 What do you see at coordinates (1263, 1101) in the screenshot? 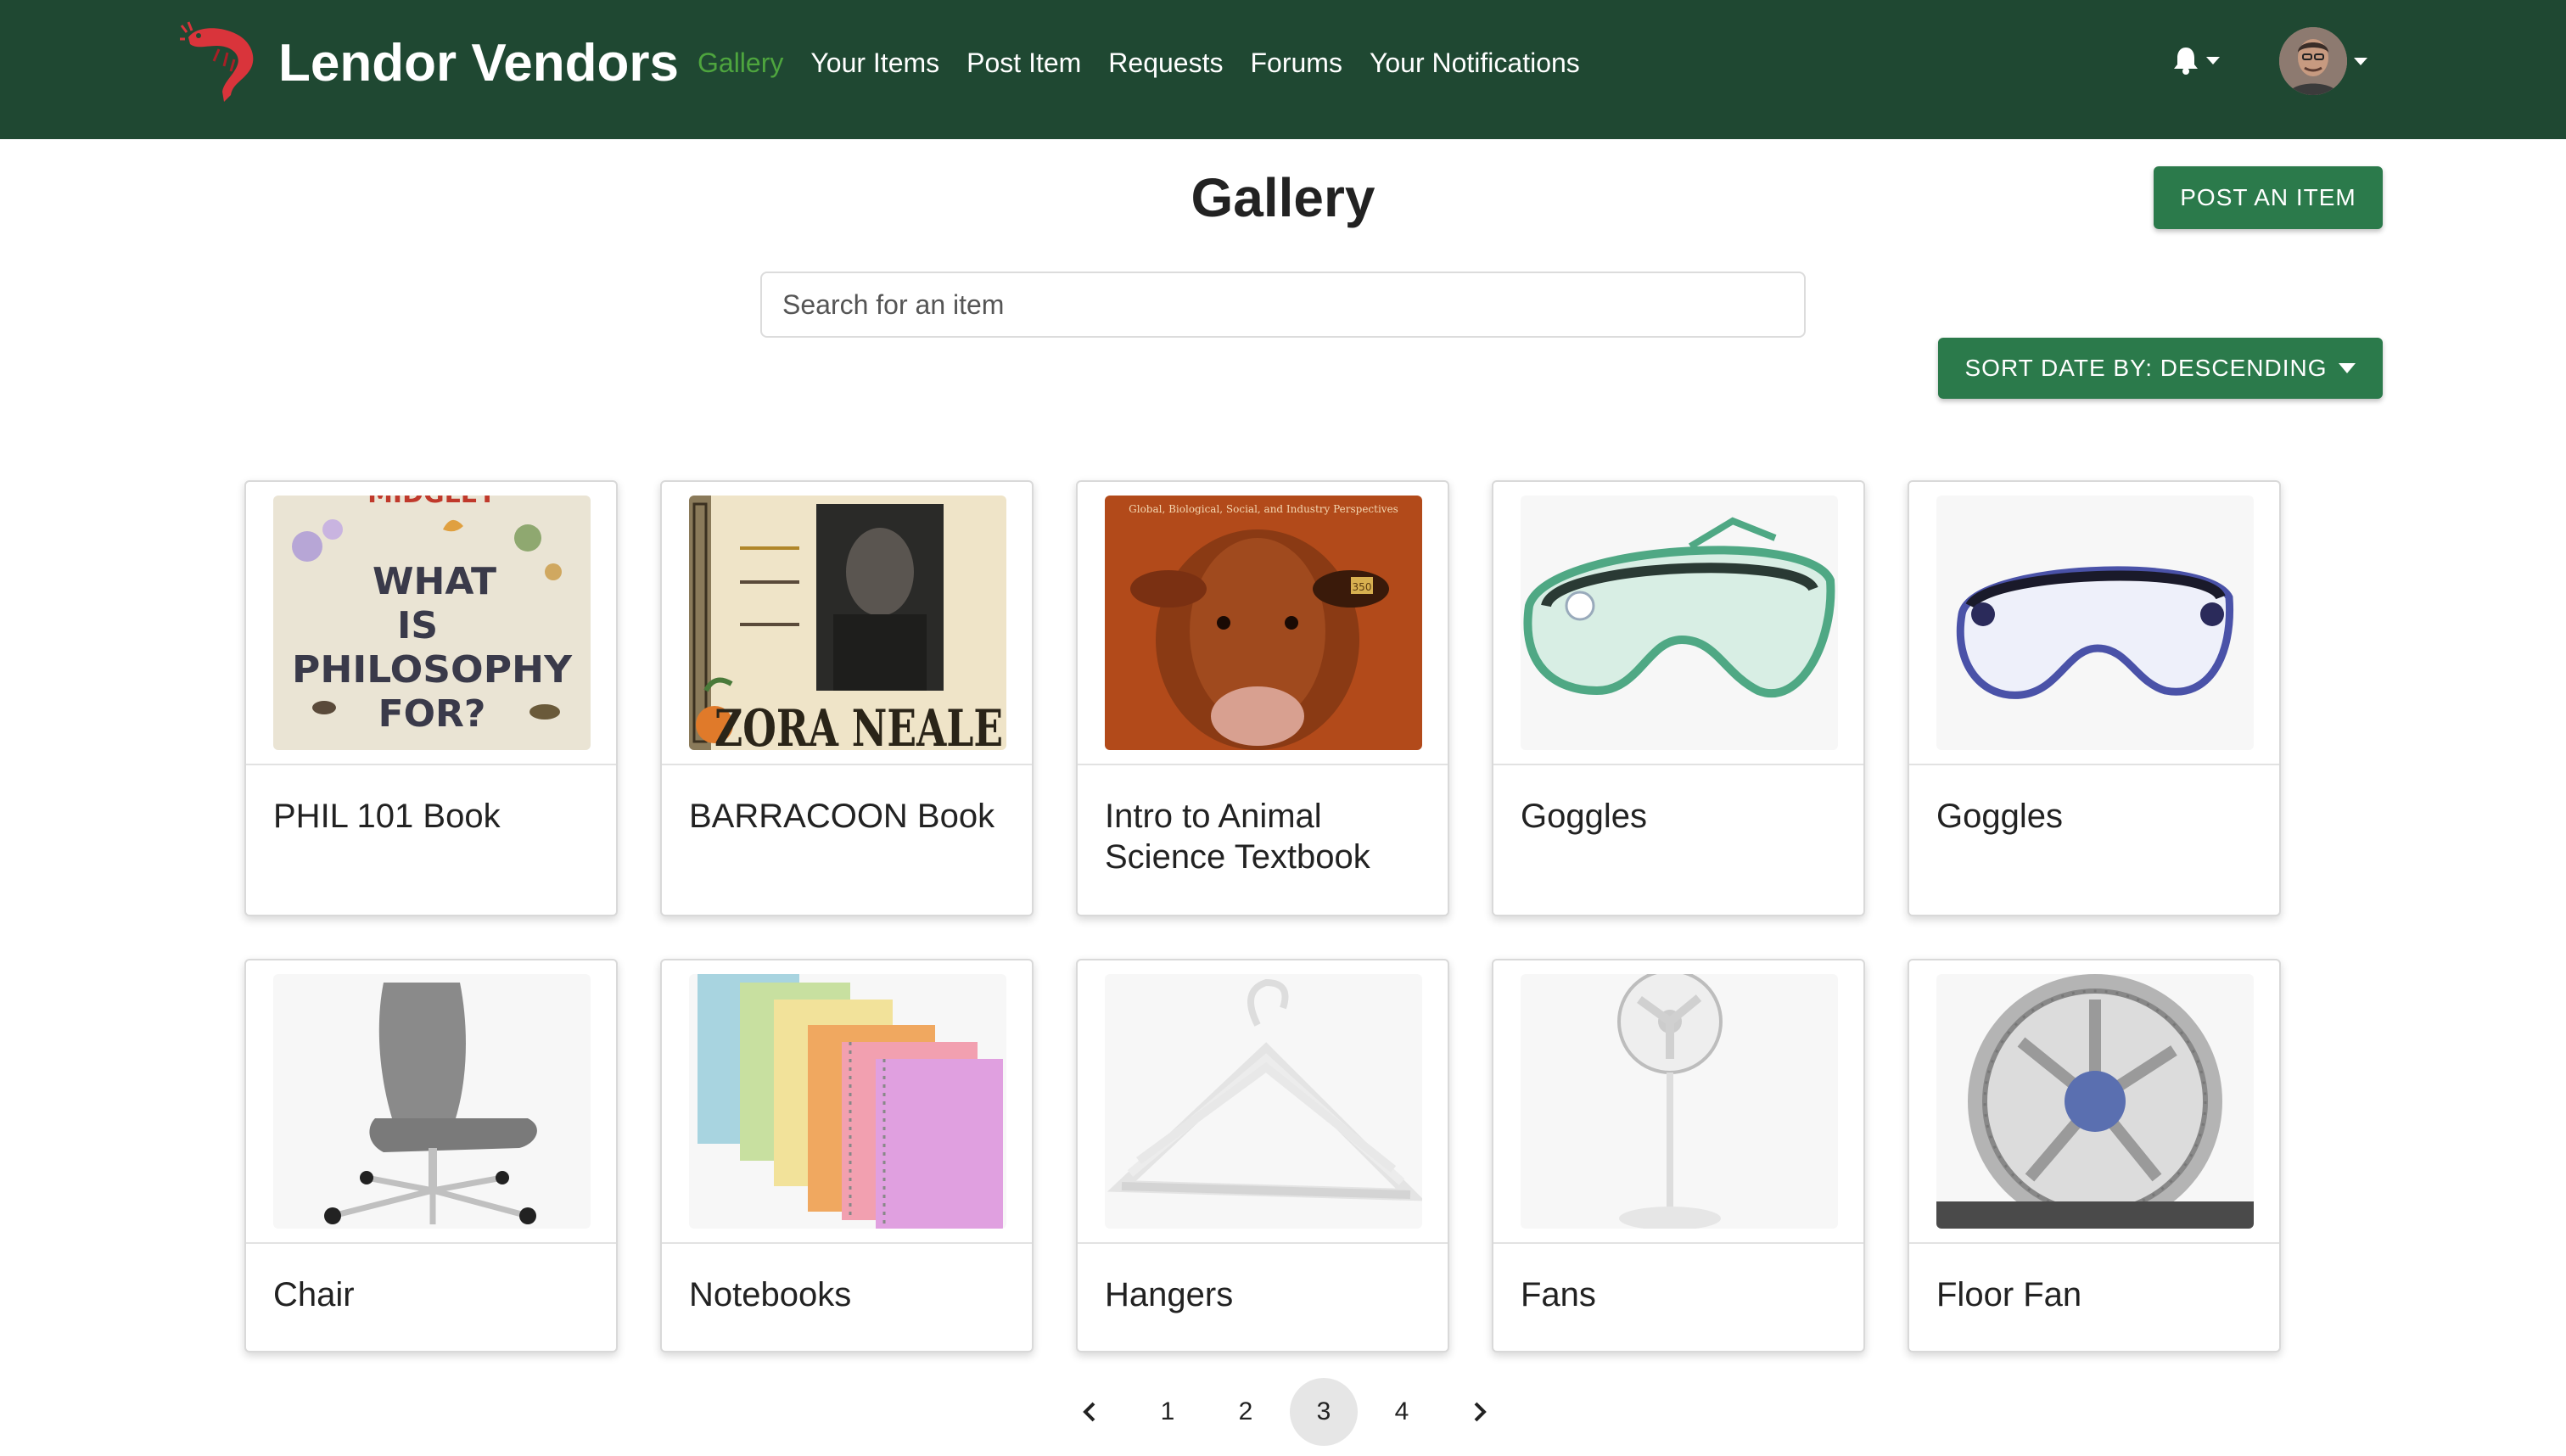
I see `hangers-image` at bounding box center [1263, 1101].